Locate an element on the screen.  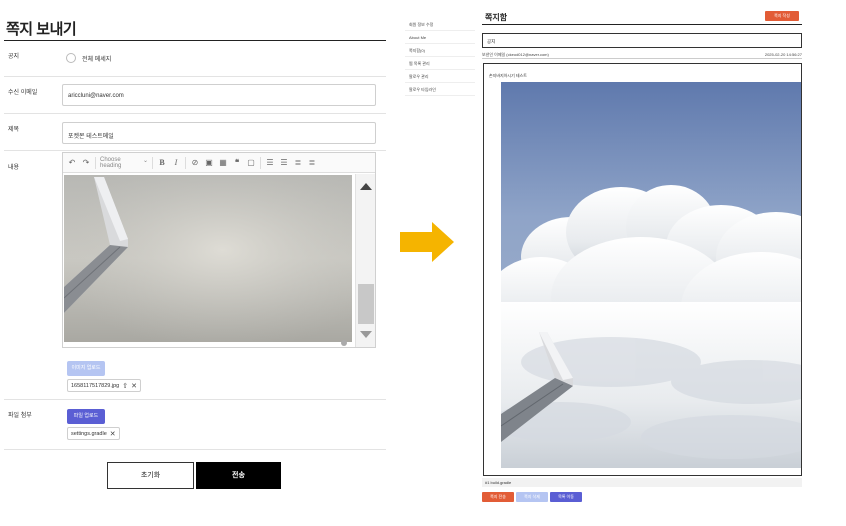
notice-option-label: 전체 메세지 is located at coordinates (97, 59).